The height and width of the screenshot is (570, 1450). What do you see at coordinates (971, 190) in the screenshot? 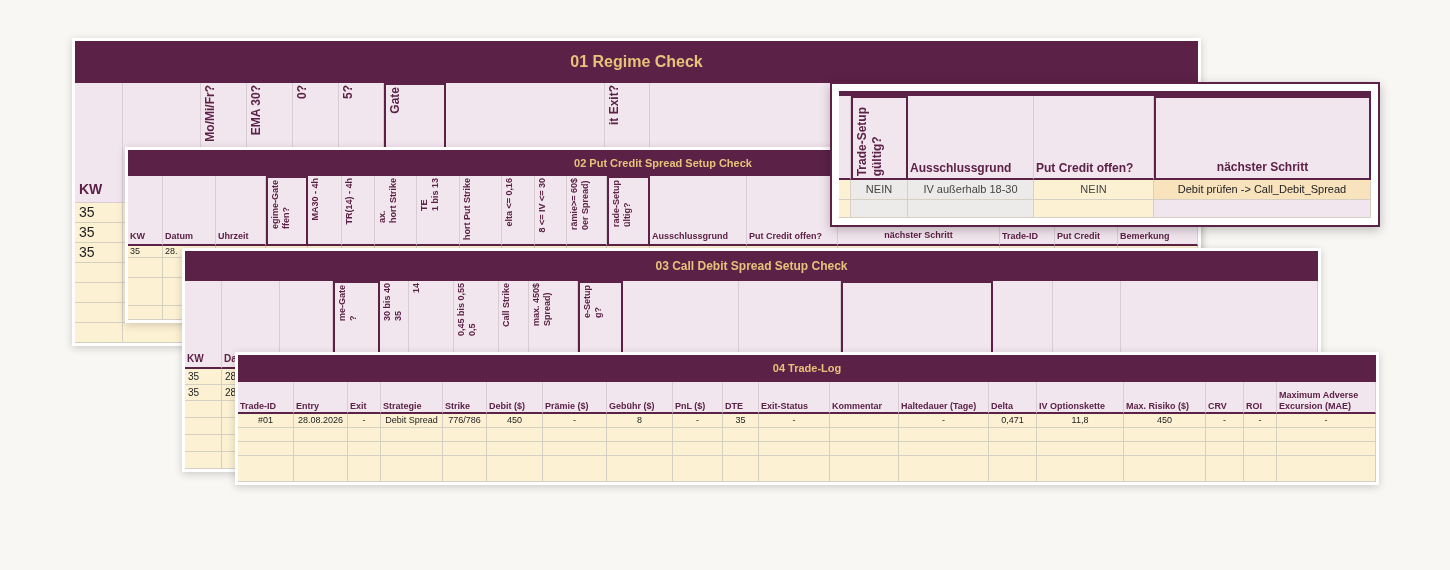
I see `table-cell: IV außerhalb 18-30` at bounding box center [971, 190].